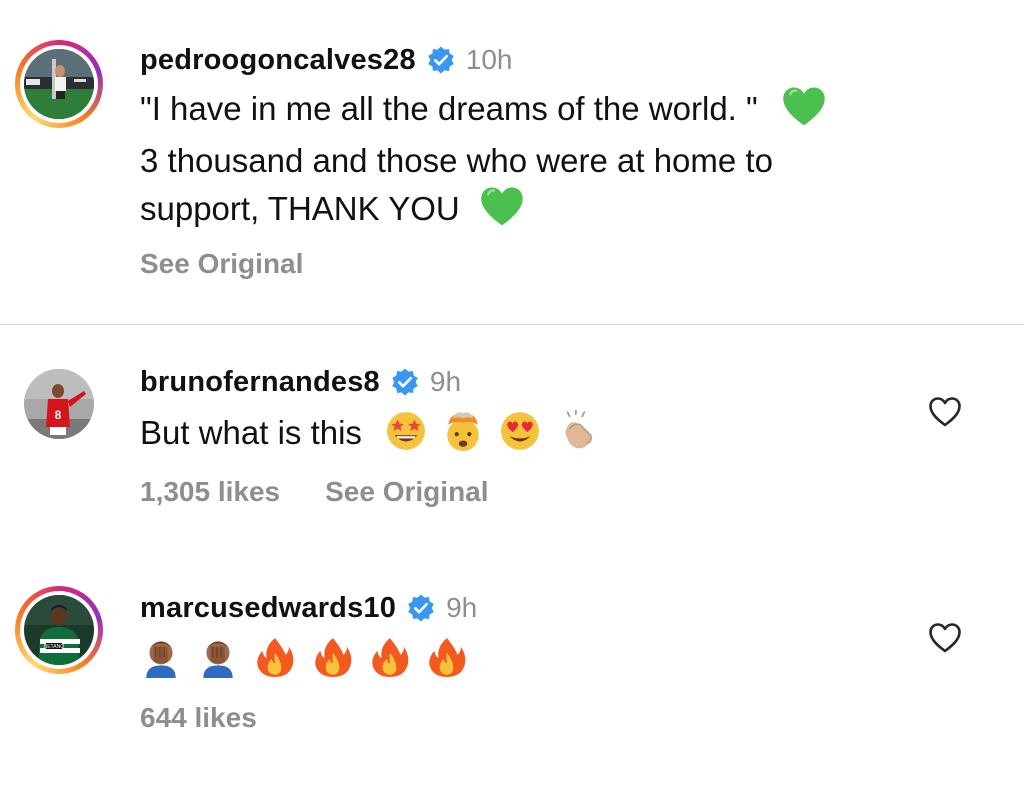 The height and width of the screenshot is (795, 1024). I want to click on username: pedroogoncalves28, so click(278, 60).